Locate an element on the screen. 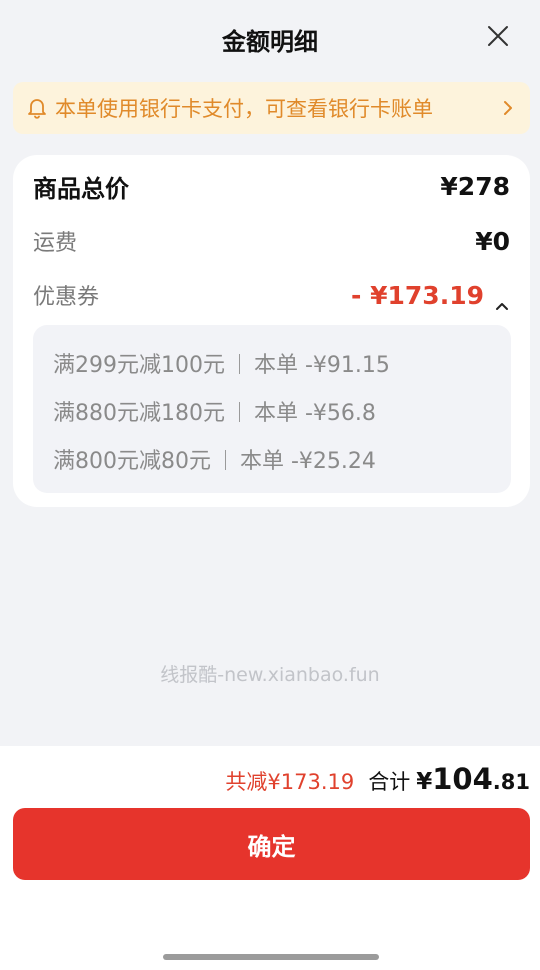 The image size is (540, 970). shipping-label: 运费 is located at coordinates (55, 243).